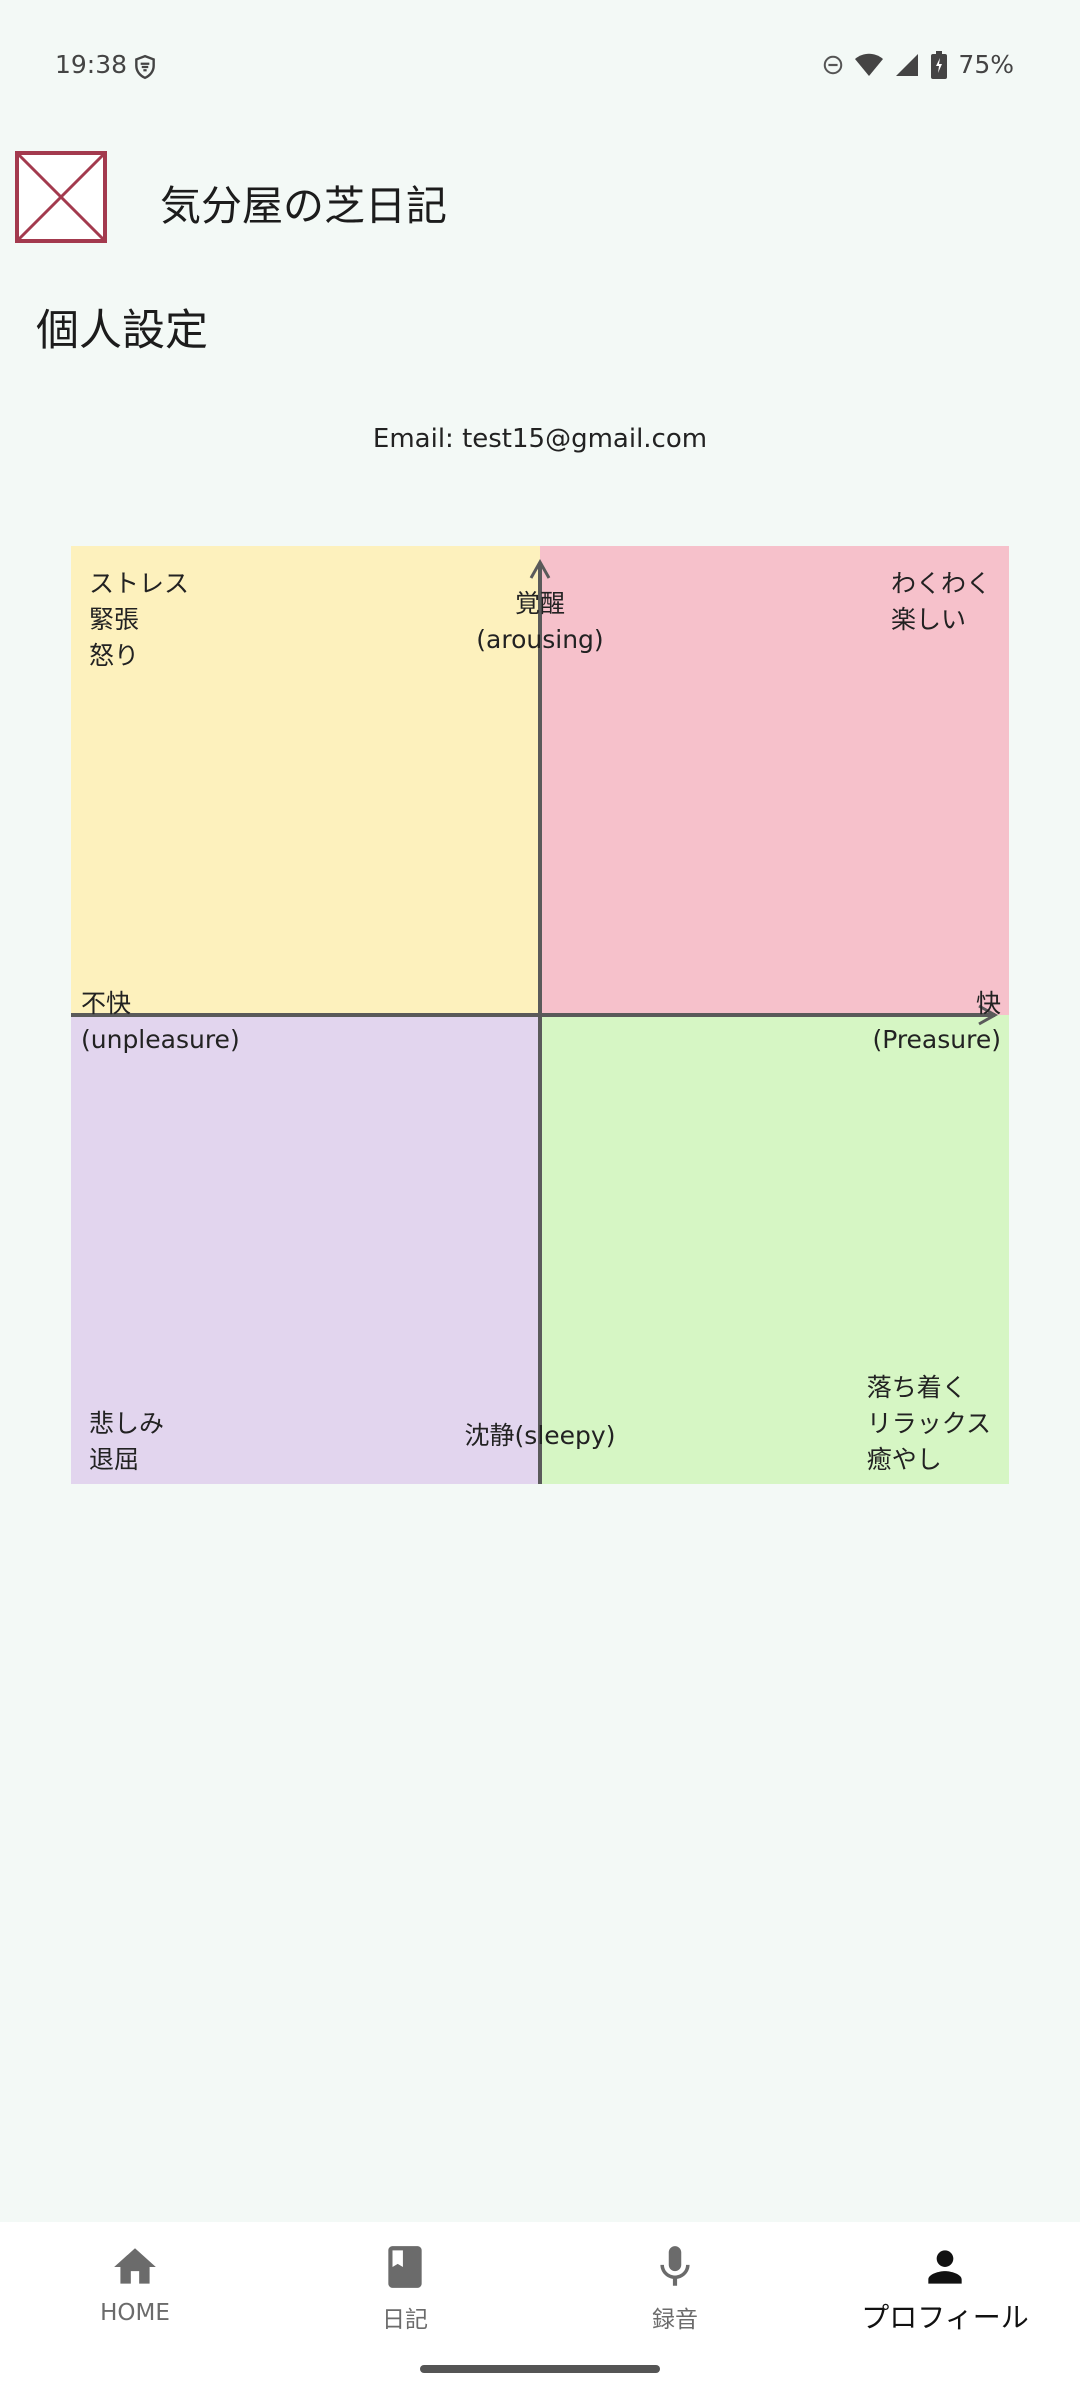 Image resolution: width=1080 pixels, height=2400 pixels. Describe the element at coordinates (540, 2369) in the screenshot. I see `gesture-home-indicator` at that location.